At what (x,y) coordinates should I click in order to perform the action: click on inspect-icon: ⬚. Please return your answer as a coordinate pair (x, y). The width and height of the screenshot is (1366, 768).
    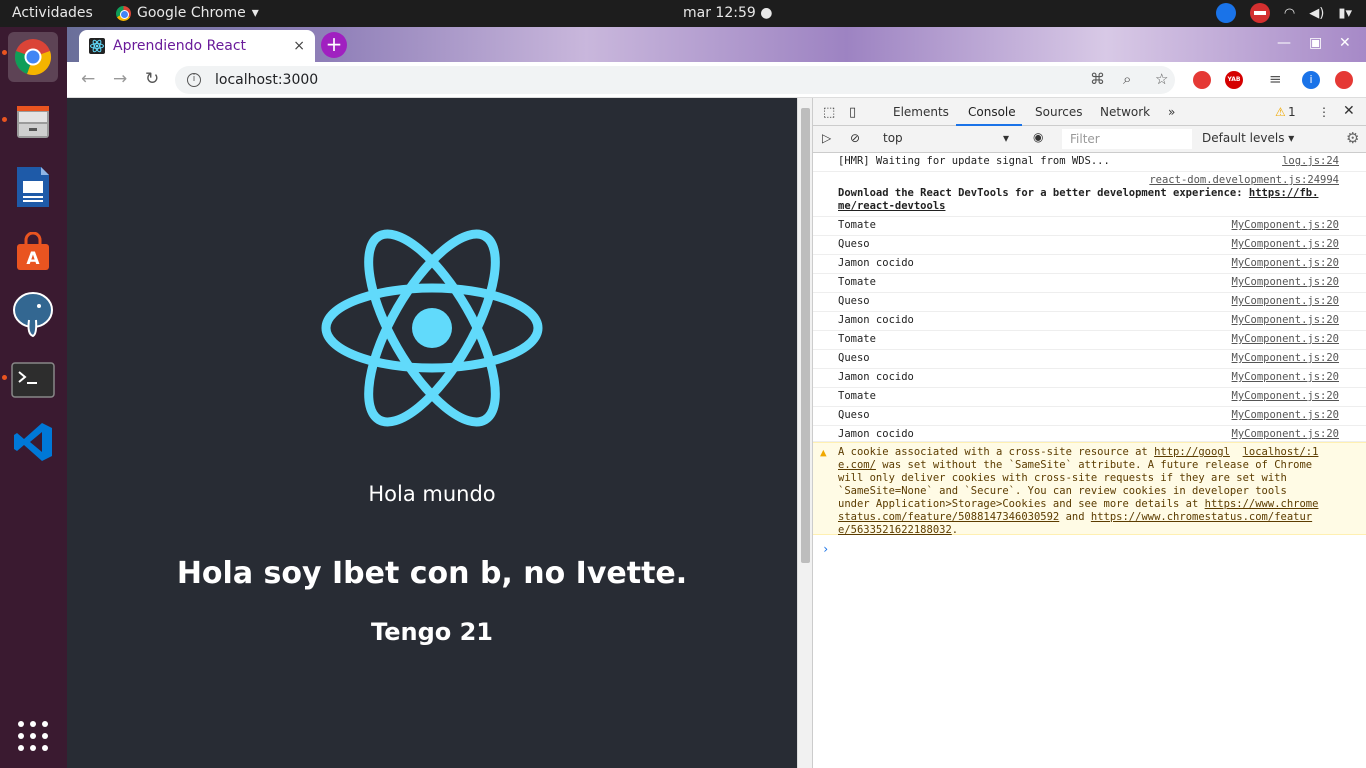
    Looking at the image, I should click on (829, 112).